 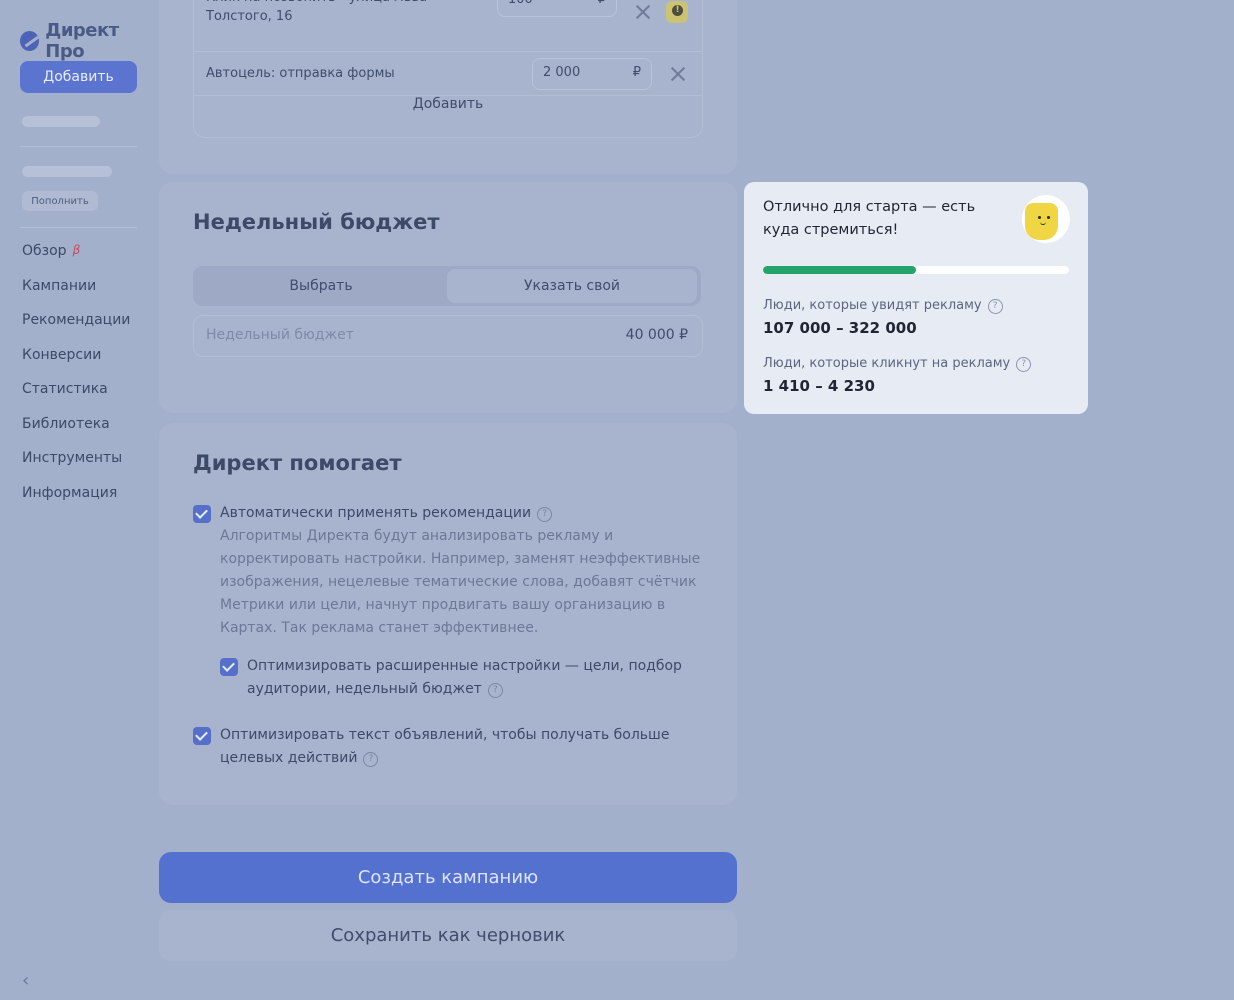 I want to click on mascot-mouth, so click(x=1043, y=223).